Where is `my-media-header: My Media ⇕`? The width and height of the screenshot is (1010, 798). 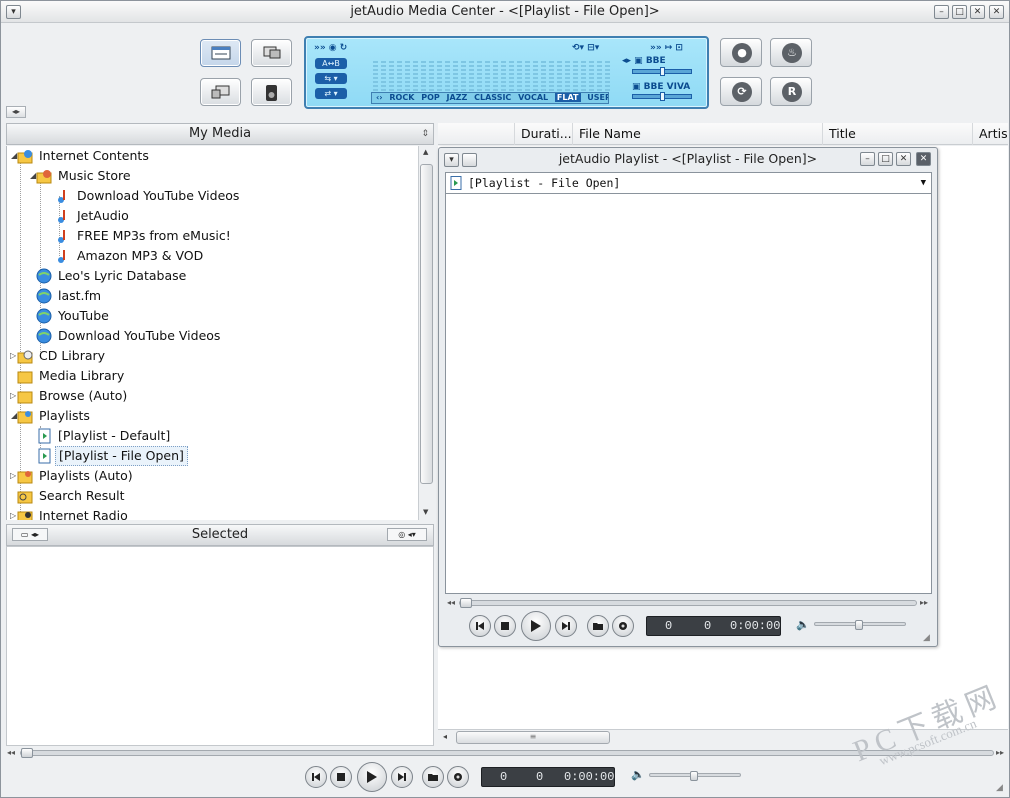
my-media-header: My Media ⇕ is located at coordinates (220, 134).